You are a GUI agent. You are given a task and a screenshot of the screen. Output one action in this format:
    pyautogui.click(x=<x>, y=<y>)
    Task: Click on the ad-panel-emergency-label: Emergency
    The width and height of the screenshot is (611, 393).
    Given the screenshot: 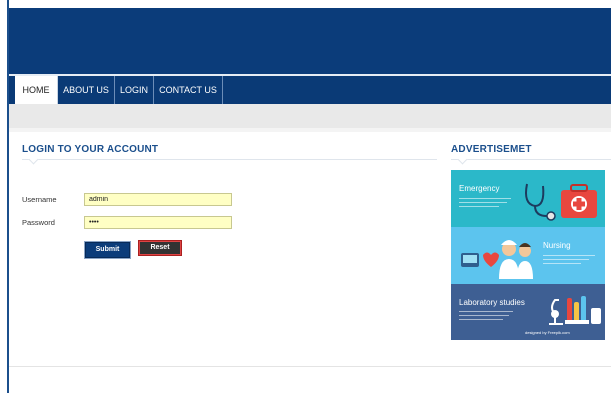 What is the action you would take?
    pyautogui.click(x=479, y=188)
    